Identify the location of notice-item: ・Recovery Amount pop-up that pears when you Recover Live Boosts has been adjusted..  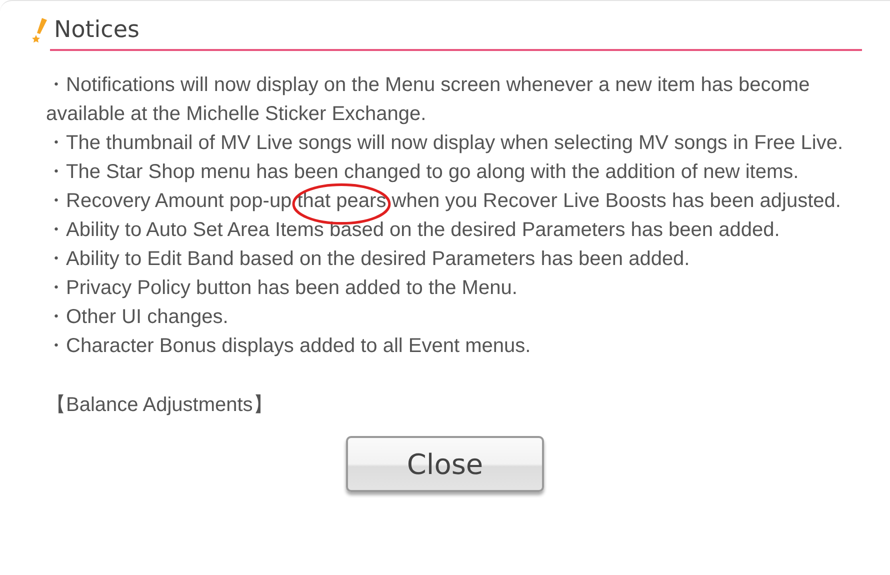
(448, 201).